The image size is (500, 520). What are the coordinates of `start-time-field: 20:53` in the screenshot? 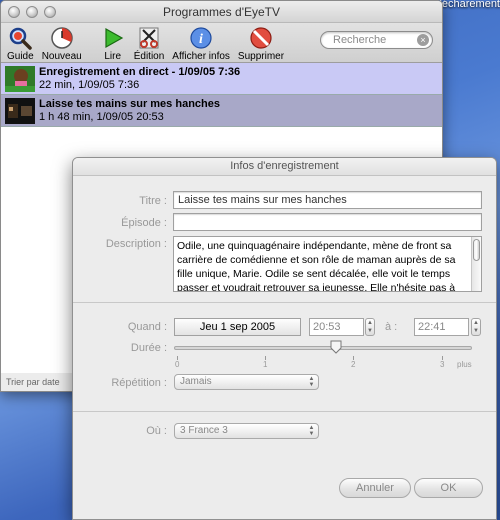 It's located at (336, 327).